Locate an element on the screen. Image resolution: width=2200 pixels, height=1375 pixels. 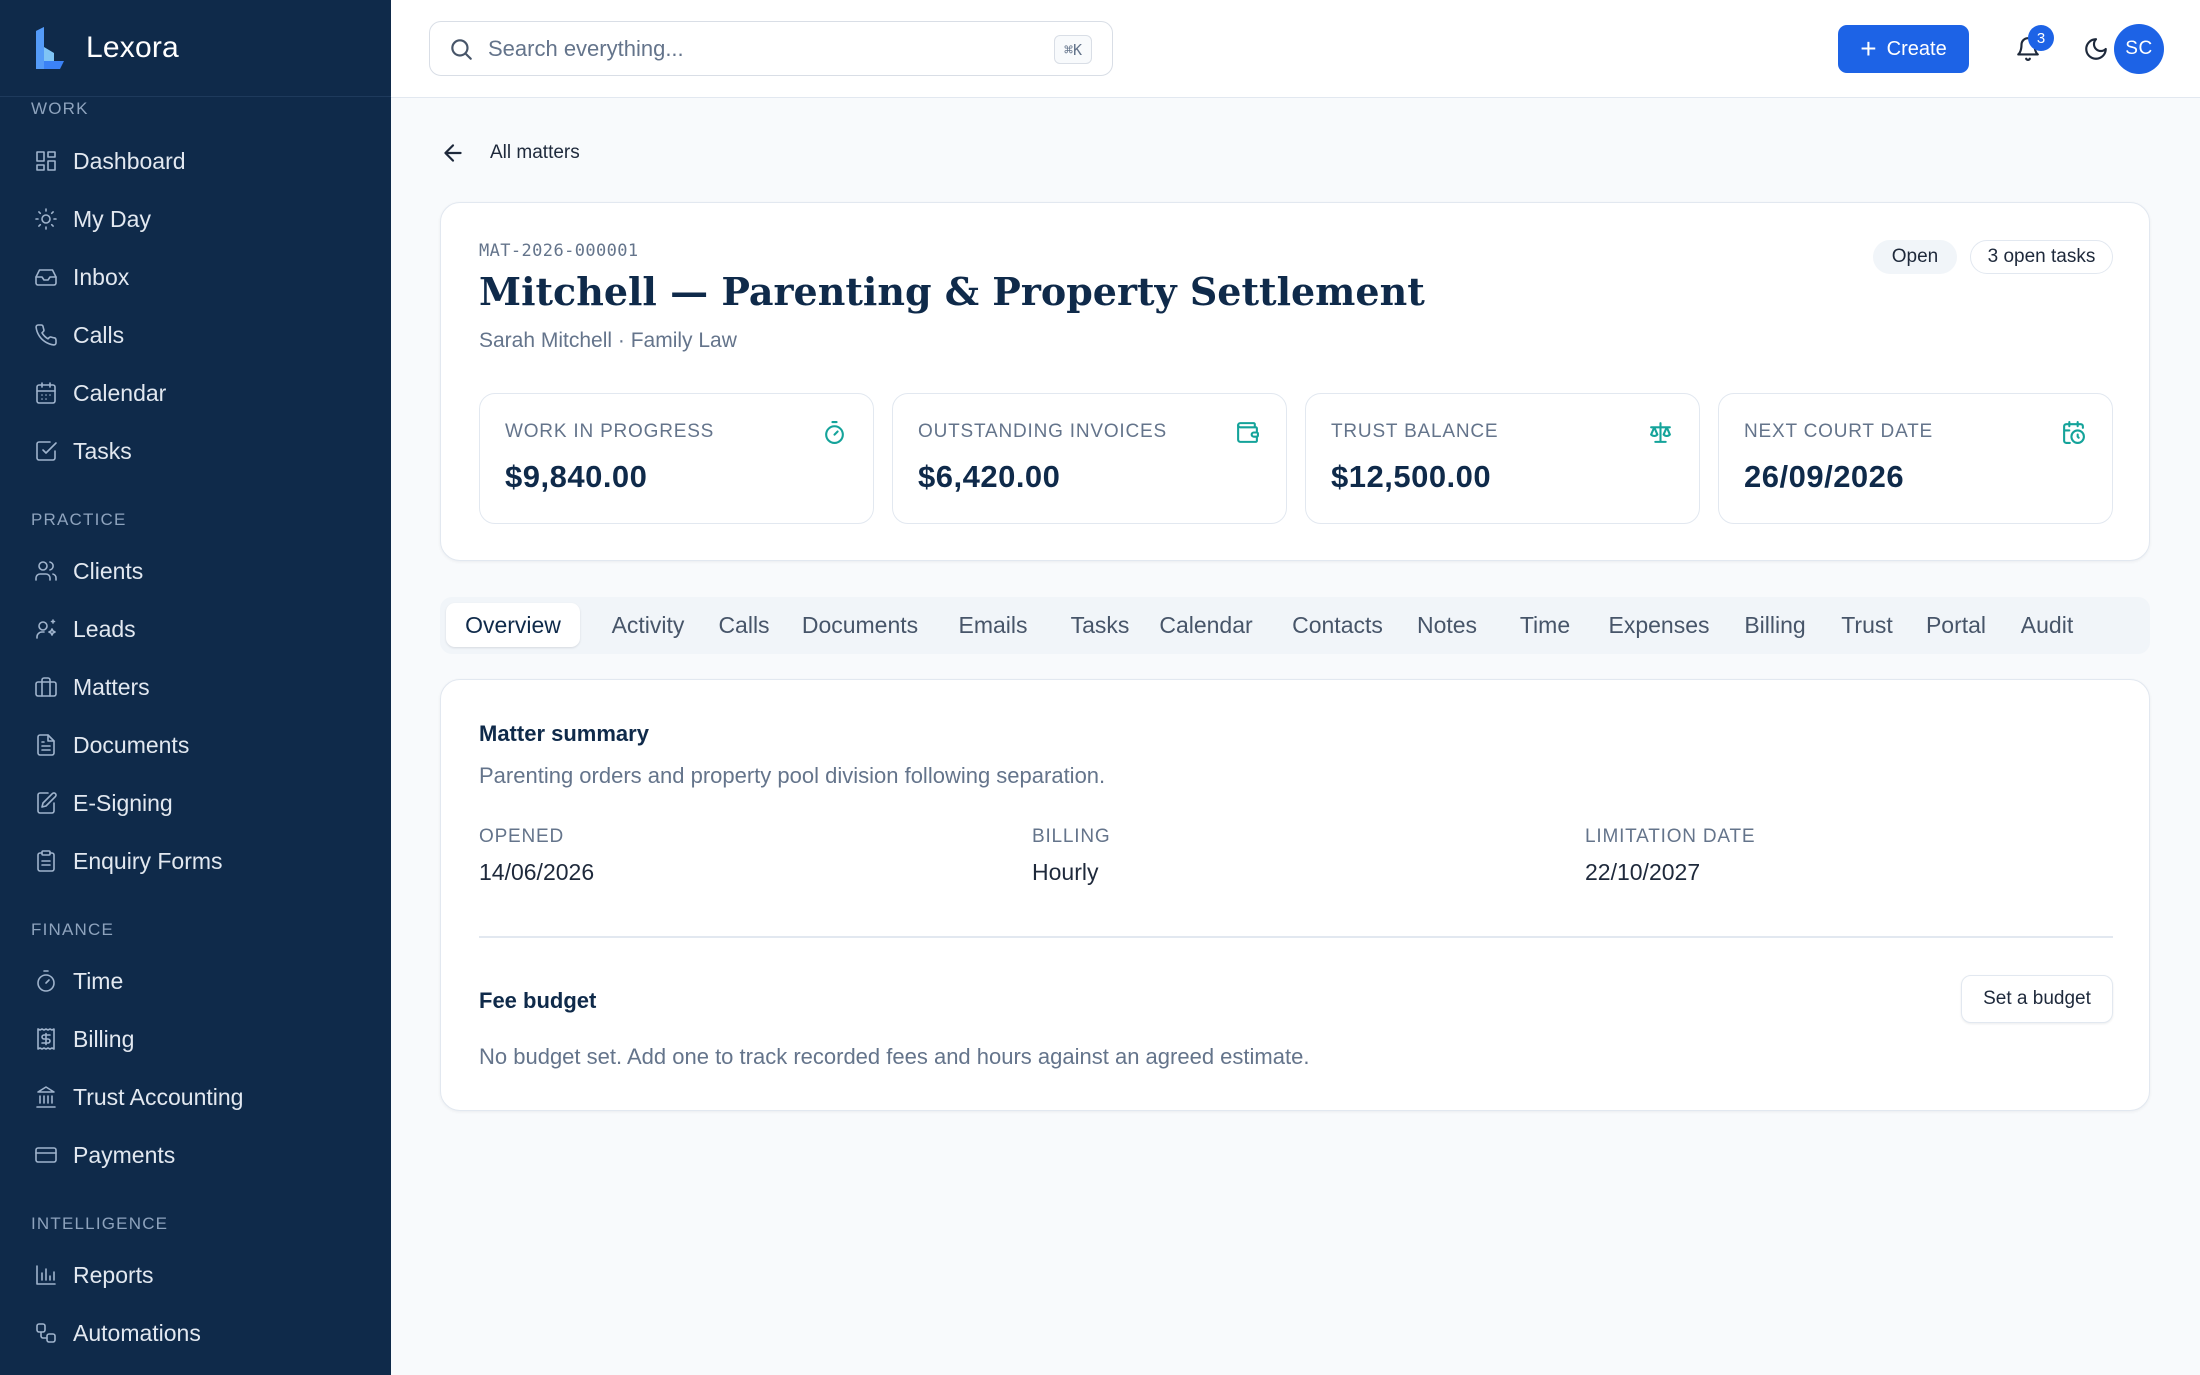
sidebar-item-e-signing: E-Signing is located at coordinates (195, 803).